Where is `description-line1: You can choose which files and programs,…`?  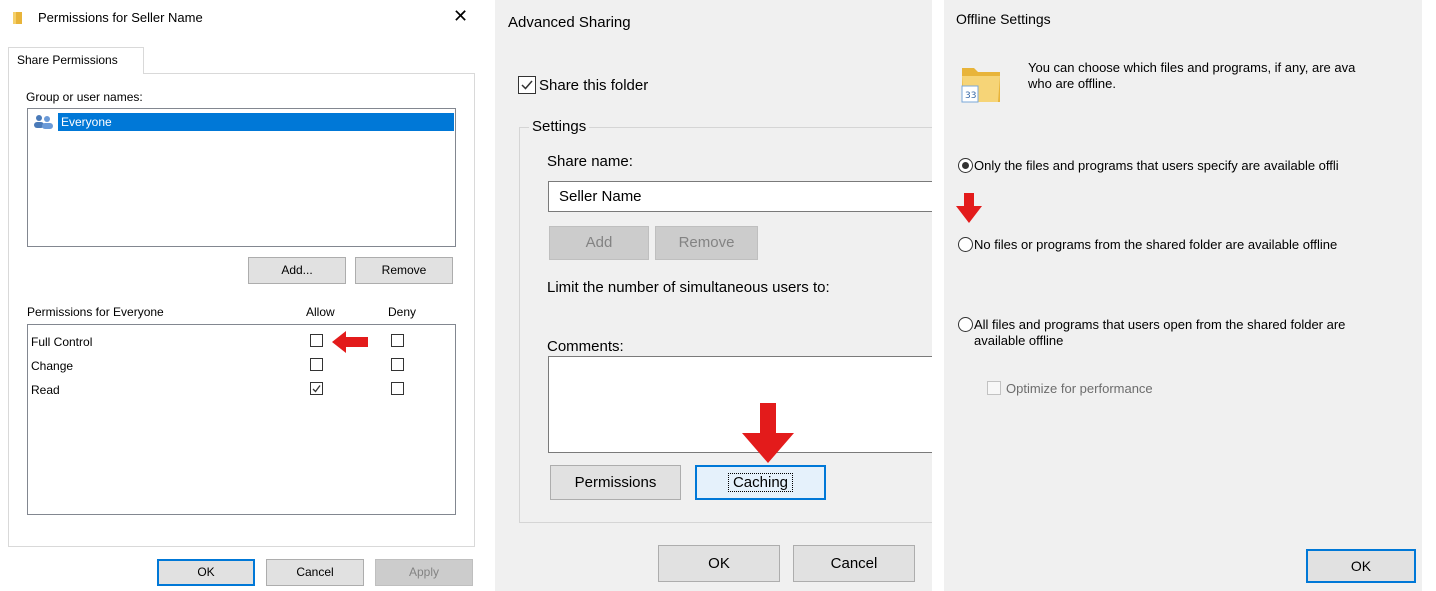 description-line1: You can choose which files and programs,… is located at coordinates (1192, 67).